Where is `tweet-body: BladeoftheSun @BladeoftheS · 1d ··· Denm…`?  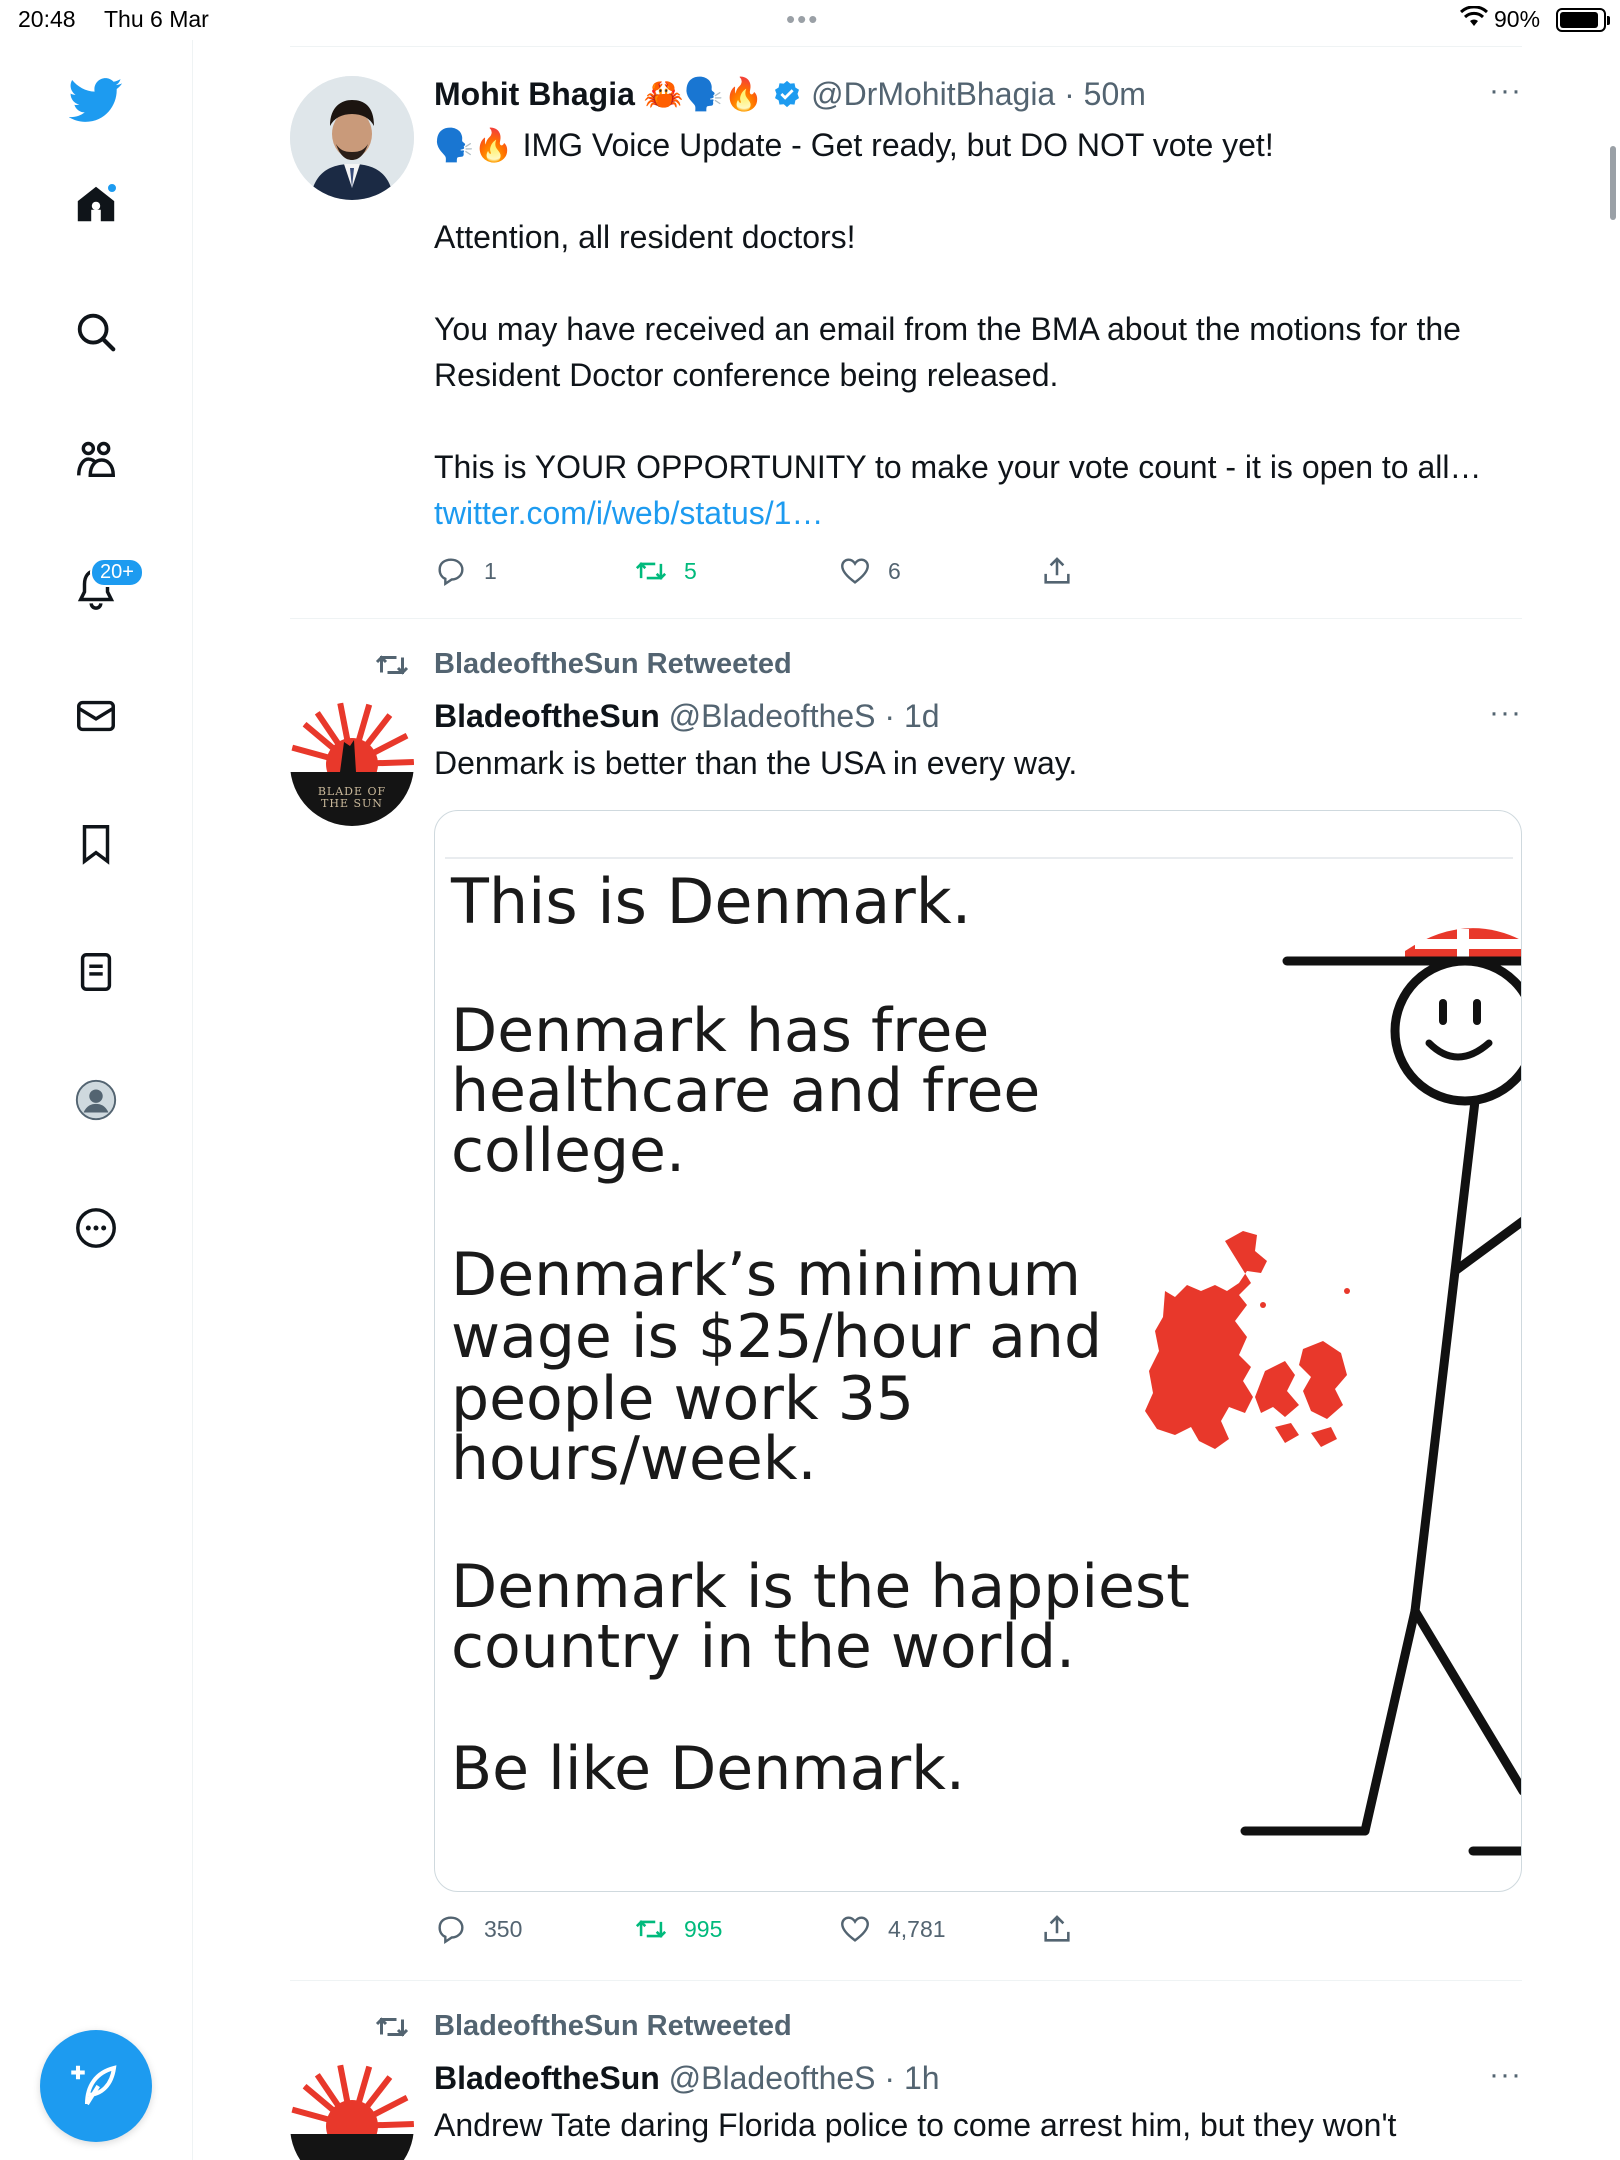
tweet-body: BladeoftheSun @BladeoftheS · 1d ··· Denm… is located at coordinates (978, 740).